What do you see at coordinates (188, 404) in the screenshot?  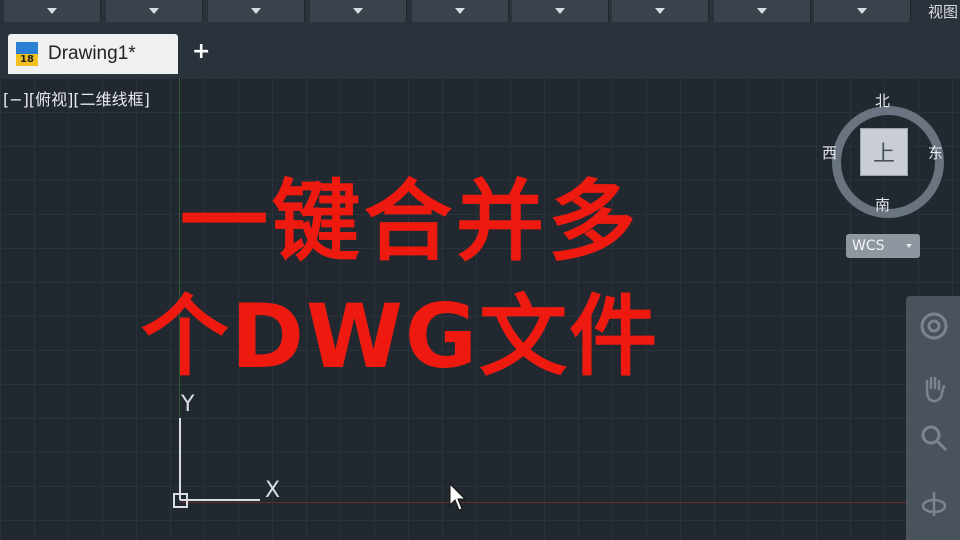 I see `ucs-y-label: Y` at bounding box center [188, 404].